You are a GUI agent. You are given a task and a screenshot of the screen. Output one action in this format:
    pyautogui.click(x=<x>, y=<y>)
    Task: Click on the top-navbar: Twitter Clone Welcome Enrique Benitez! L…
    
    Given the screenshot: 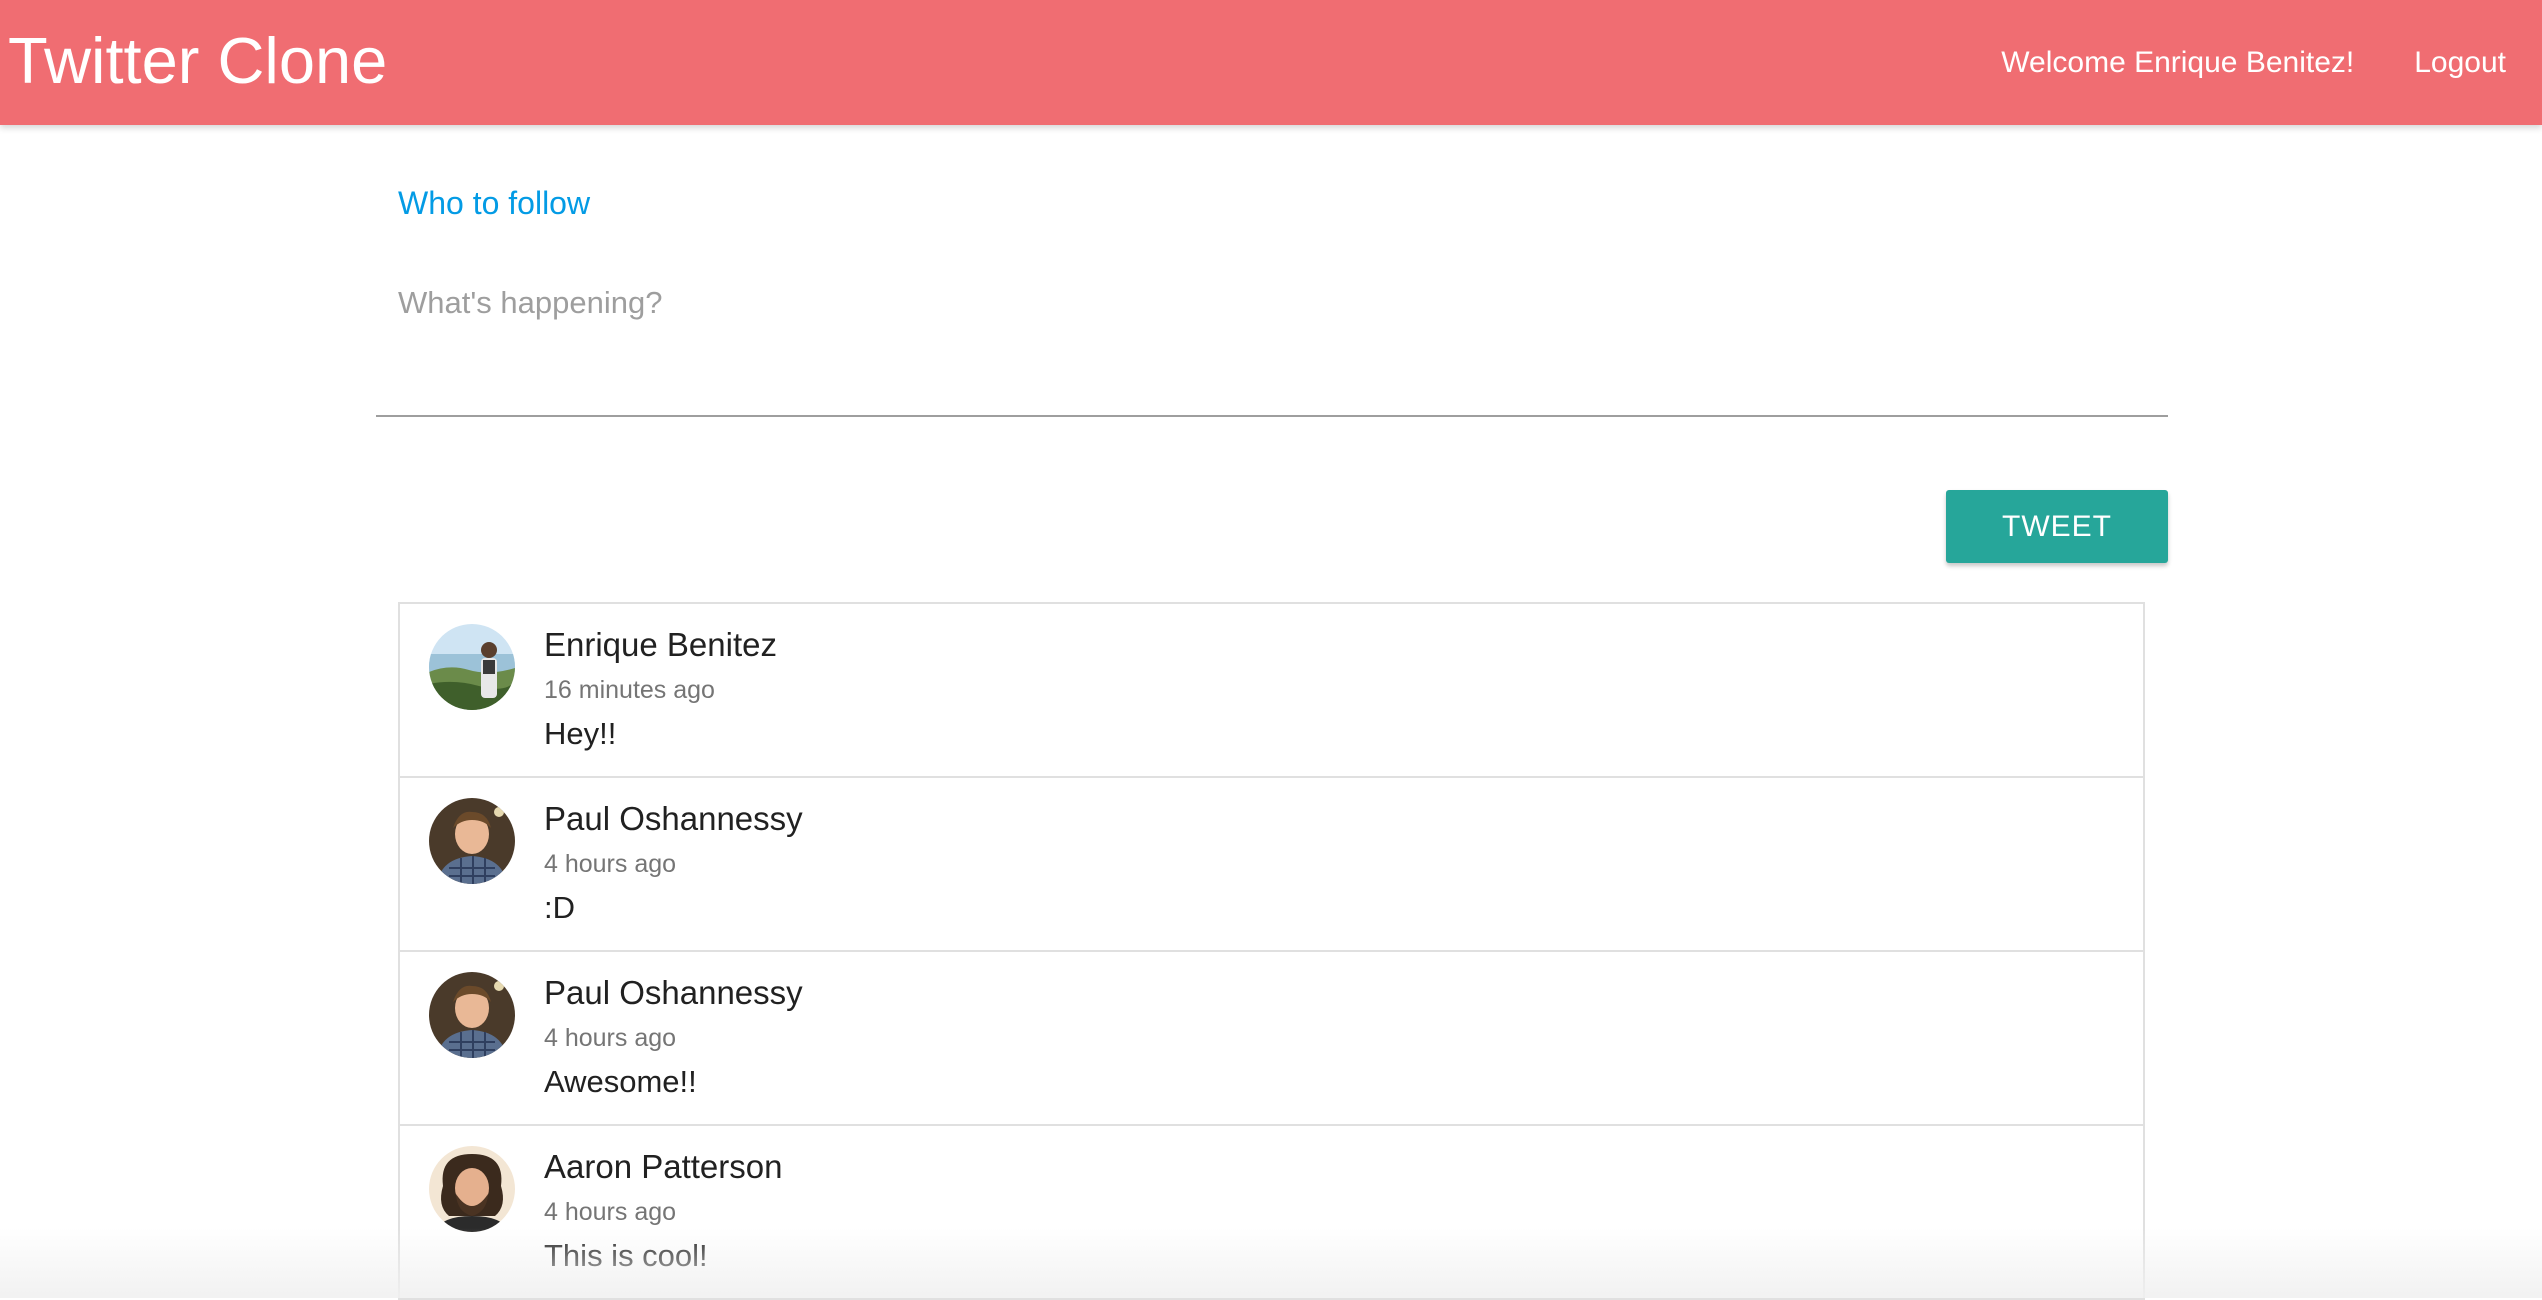 What is the action you would take?
    pyautogui.click(x=1271, y=62)
    